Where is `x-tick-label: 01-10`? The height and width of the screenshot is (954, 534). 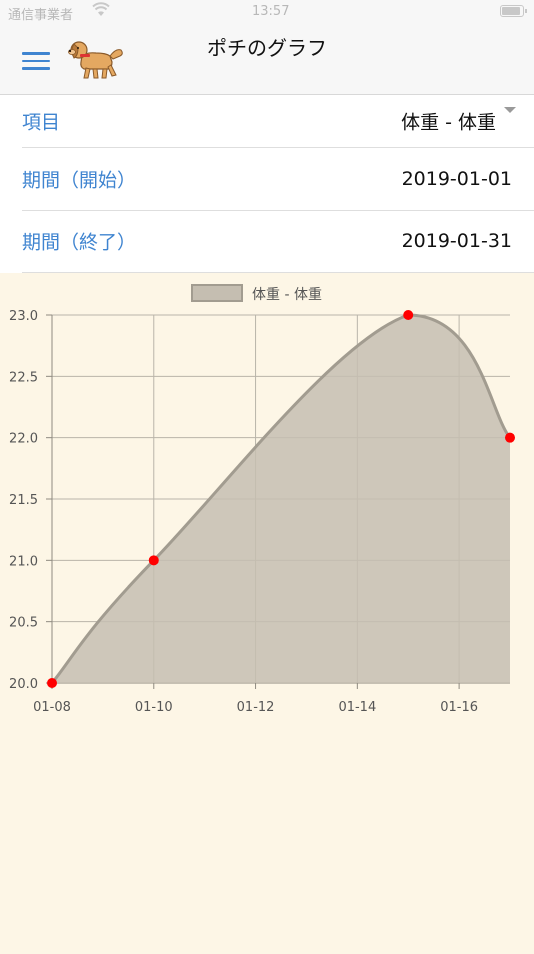
x-tick-label: 01-10 is located at coordinates (154, 707).